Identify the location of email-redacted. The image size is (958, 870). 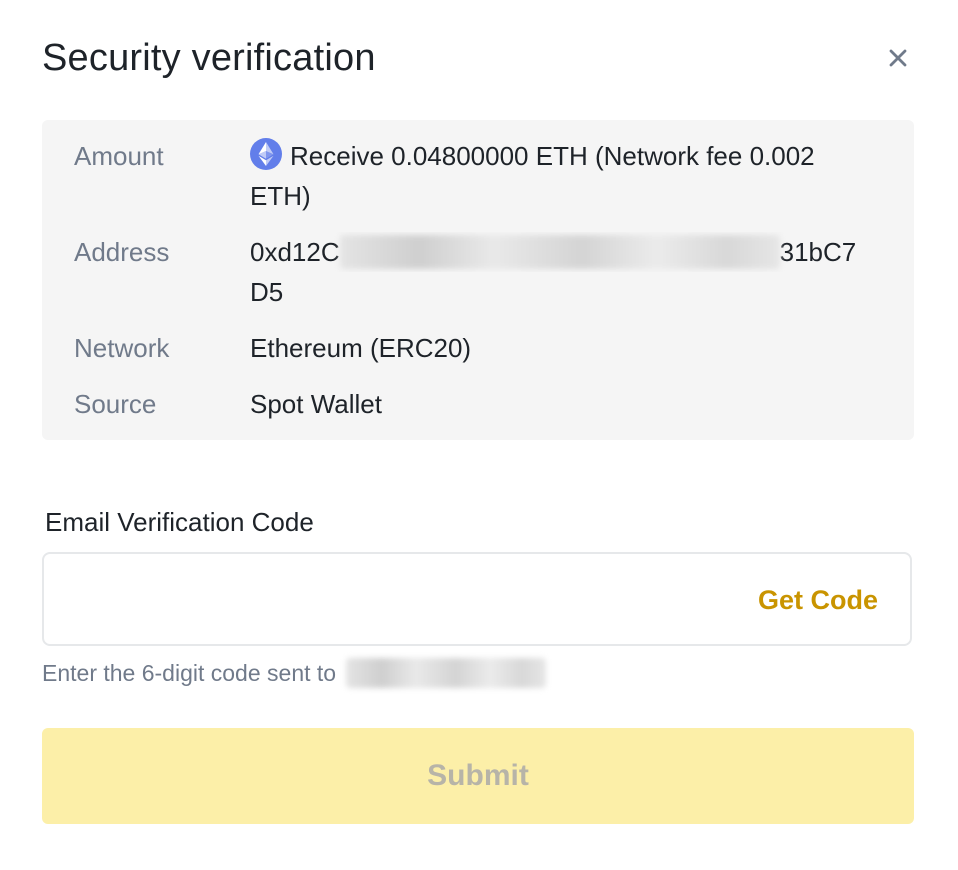
(446, 672).